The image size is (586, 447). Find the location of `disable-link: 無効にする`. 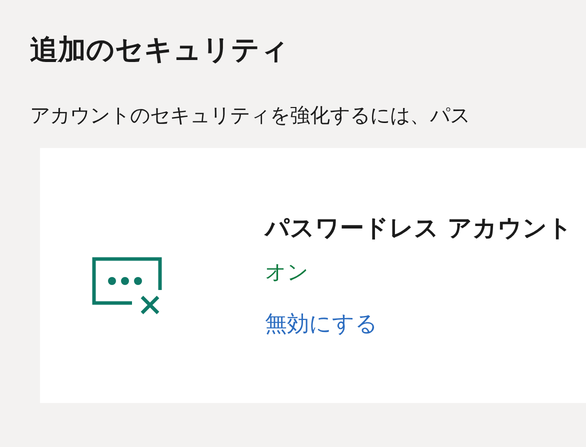

disable-link: 無効にする is located at coordinates (321, 324).